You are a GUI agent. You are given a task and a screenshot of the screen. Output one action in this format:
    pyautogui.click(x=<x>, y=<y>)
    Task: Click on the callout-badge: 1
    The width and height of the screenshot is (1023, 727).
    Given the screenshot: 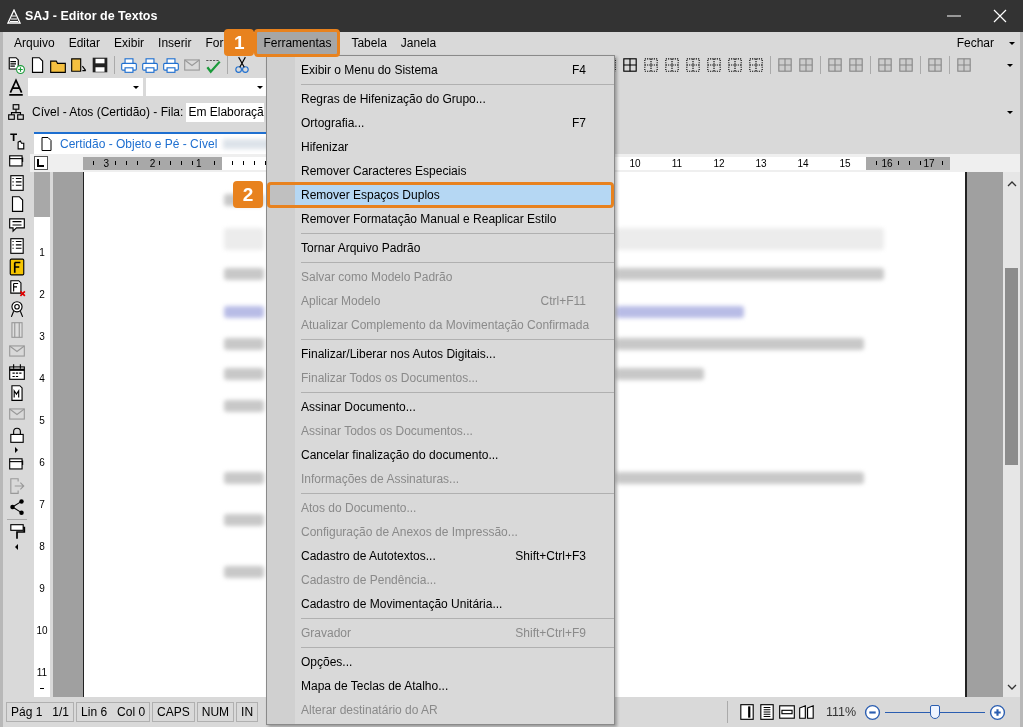 What is the action you would take?
    pyautogui.click(x=239, y=42)
    